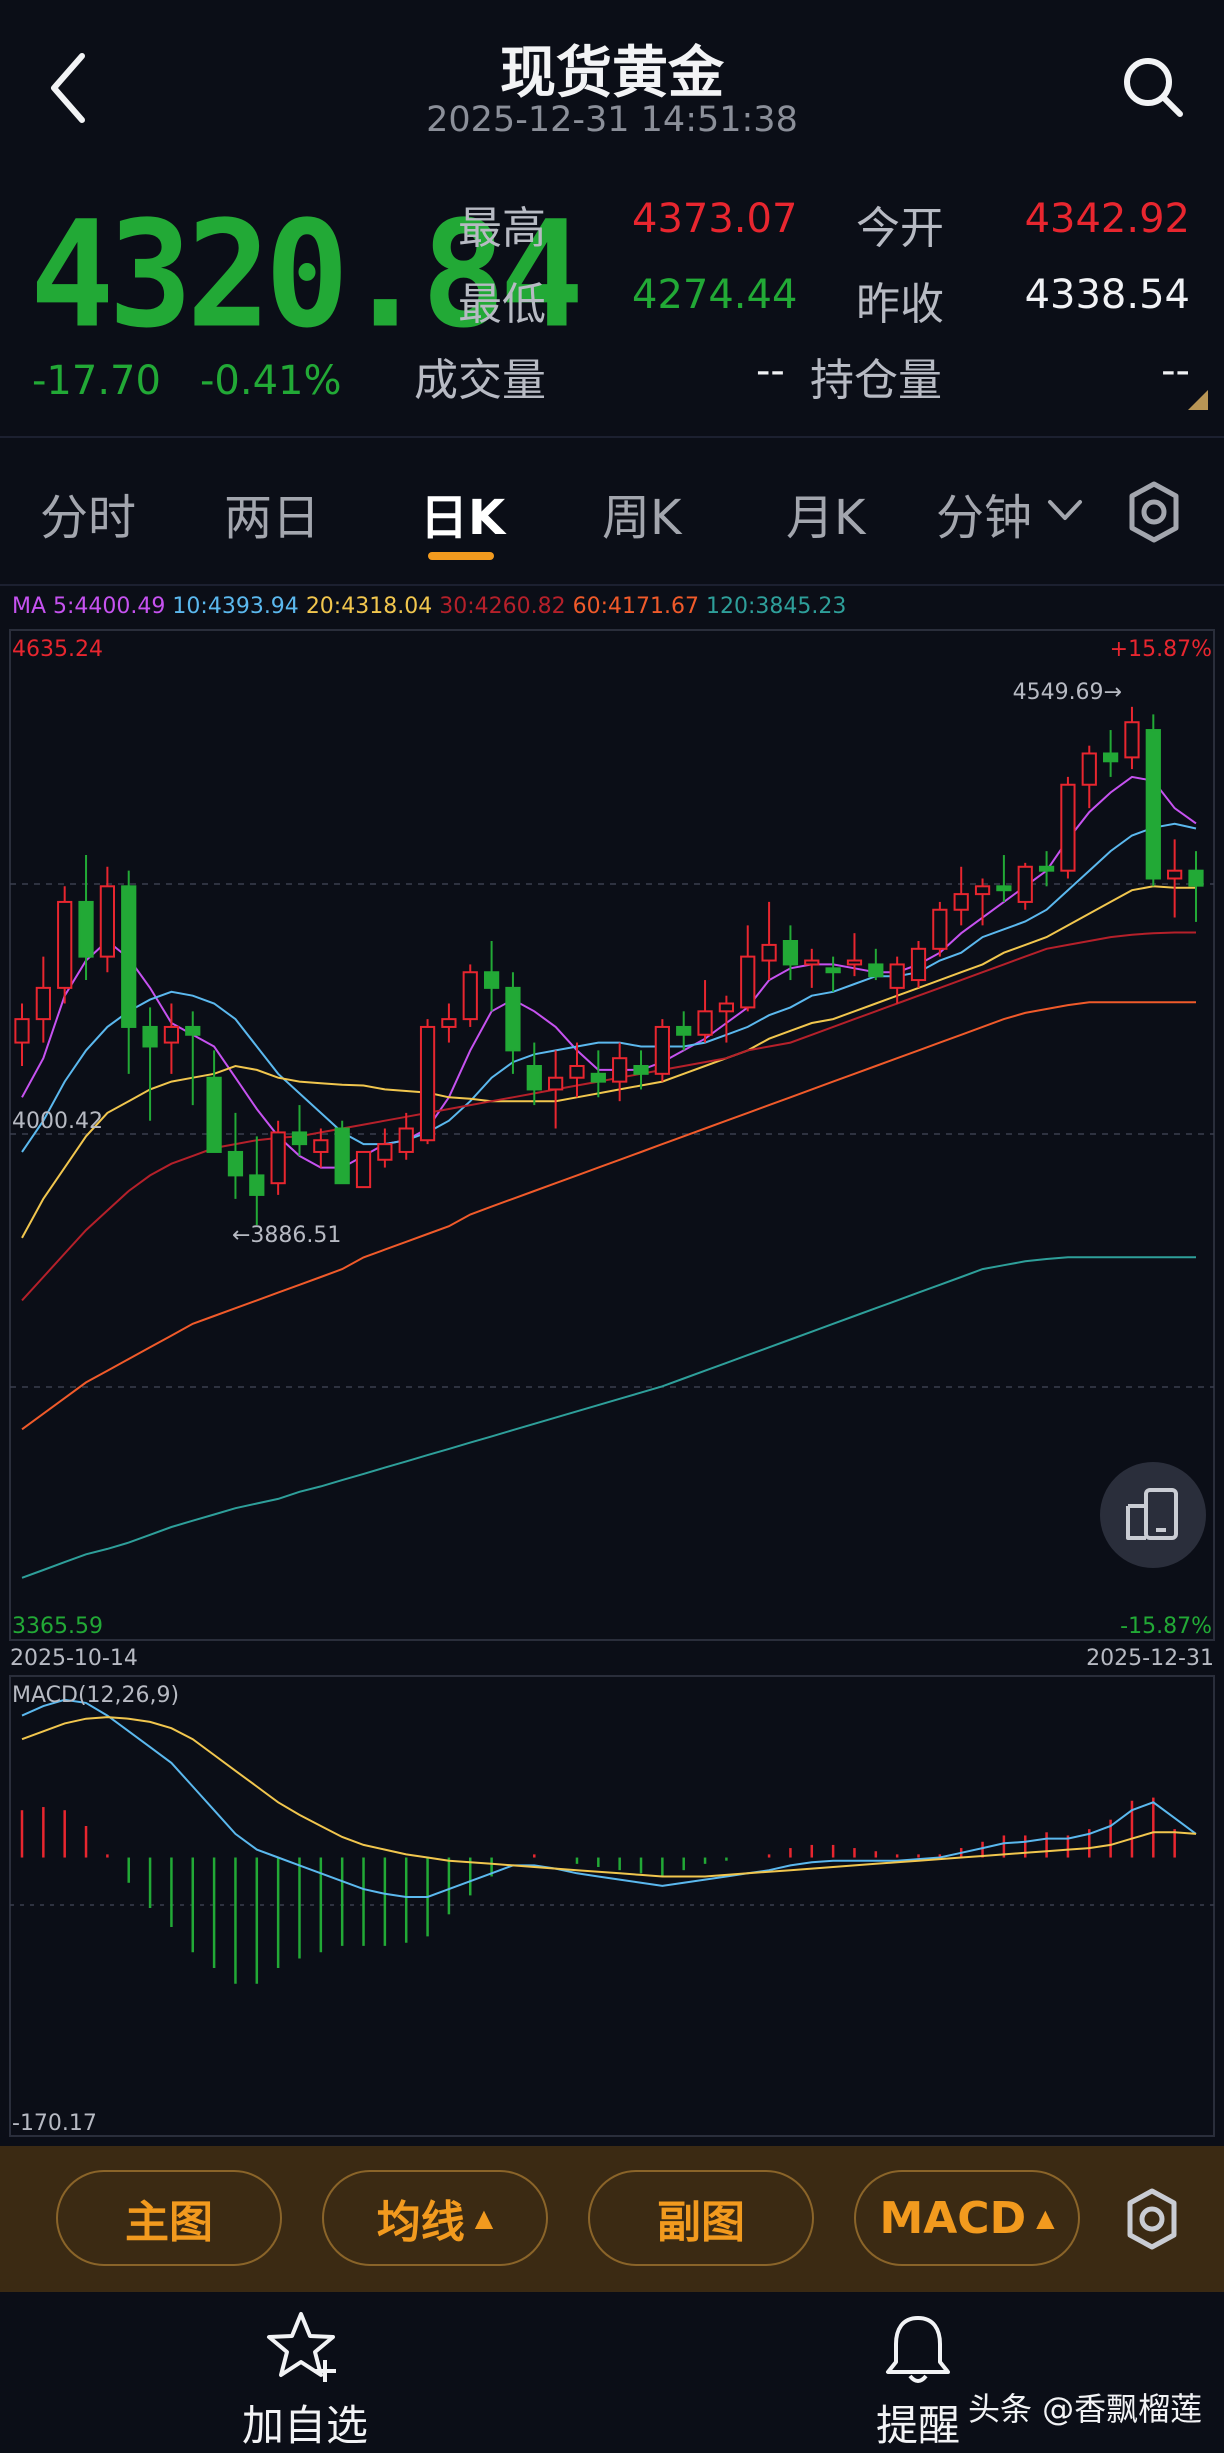  Describe the element at coordinates (435, 2218) in the screenshot. I see `ma-button: 均线 ▲` at that location.